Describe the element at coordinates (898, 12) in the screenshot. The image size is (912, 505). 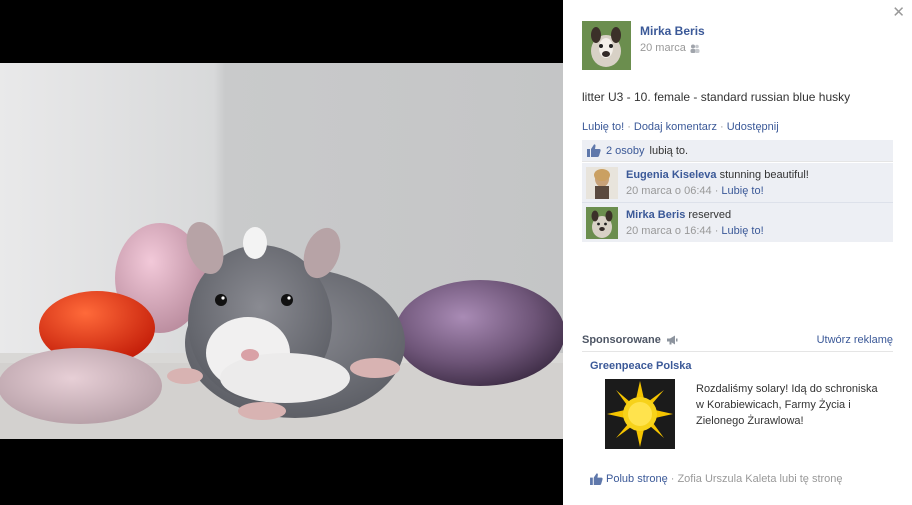
I see `close-icon: ✕` at that location.